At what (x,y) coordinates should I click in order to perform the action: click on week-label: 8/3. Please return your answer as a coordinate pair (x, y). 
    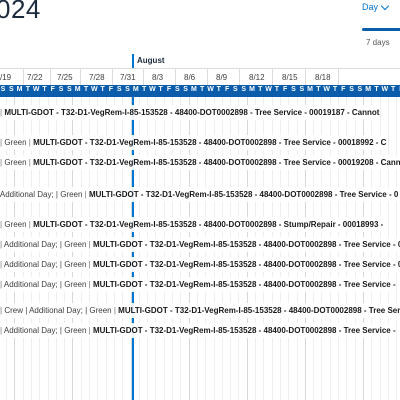
    Looking at the image, I should click on (158, 77).